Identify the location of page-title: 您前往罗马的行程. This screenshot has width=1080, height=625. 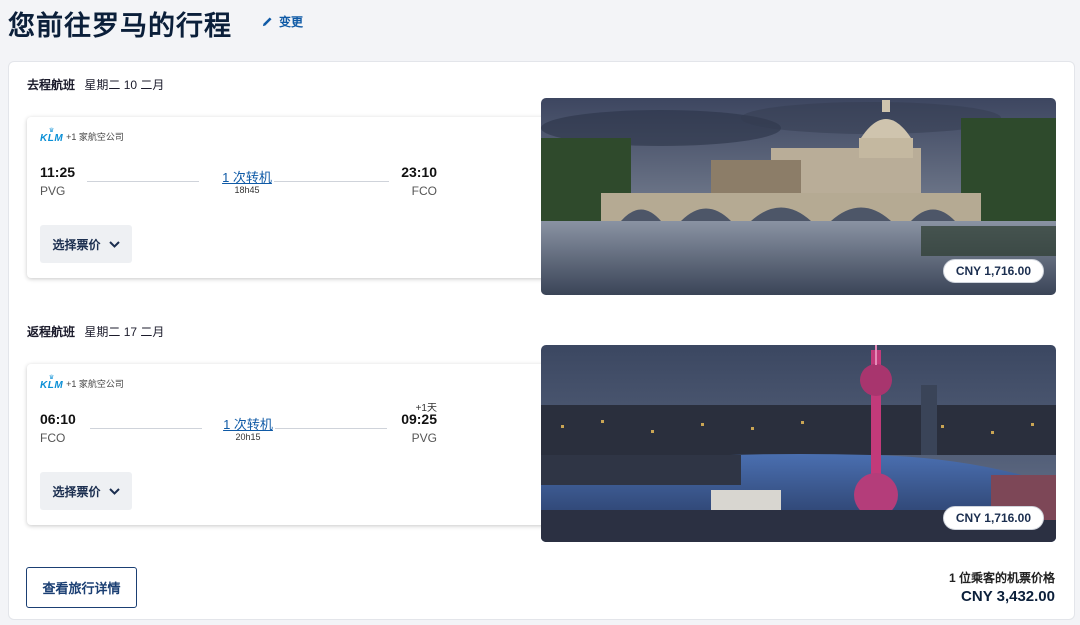
(120, 26).